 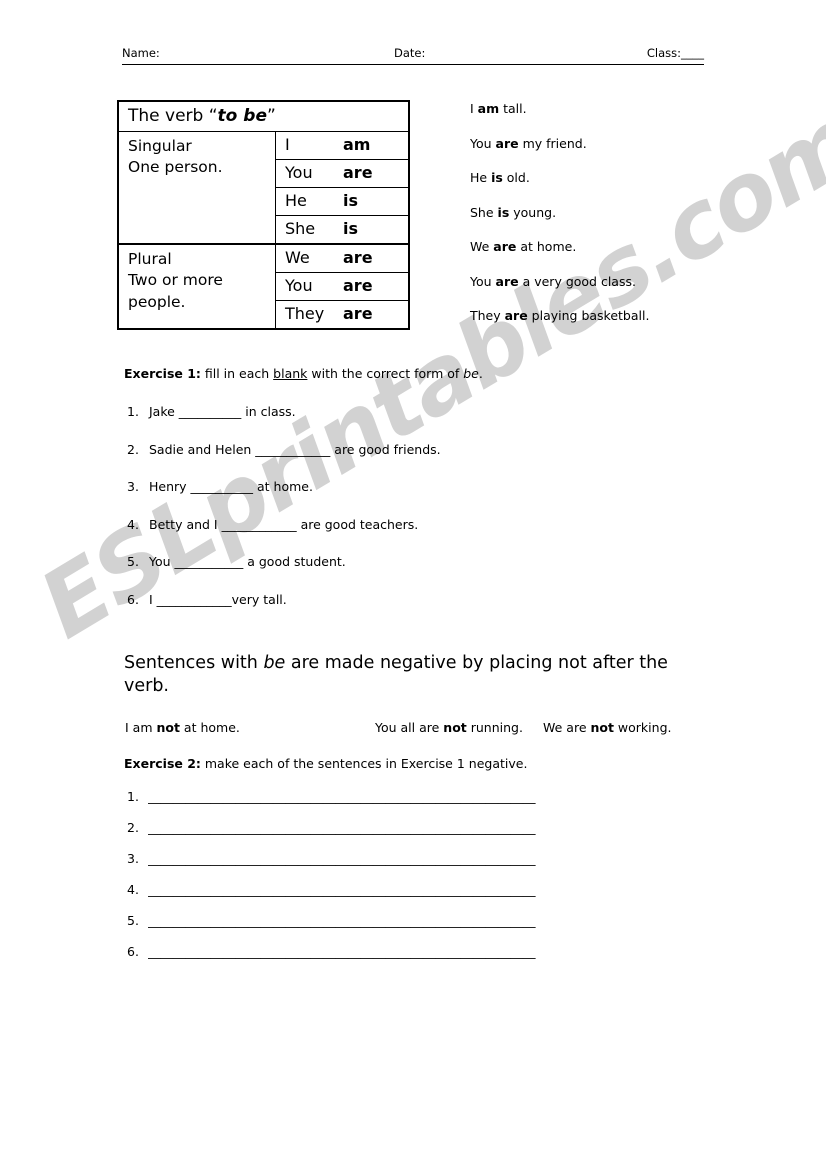 What do you see at coordinates (247, 561) in the screenshot?
I see `item-text: You ___________ a good student.` at bounding box center [247, 561].